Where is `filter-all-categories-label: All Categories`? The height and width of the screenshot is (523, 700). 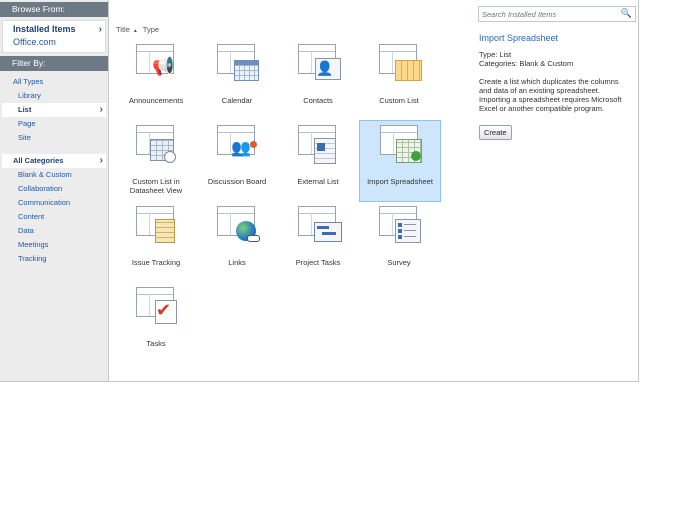 filter-all-categories-label: All Categories is located at coordinates (38, 160).